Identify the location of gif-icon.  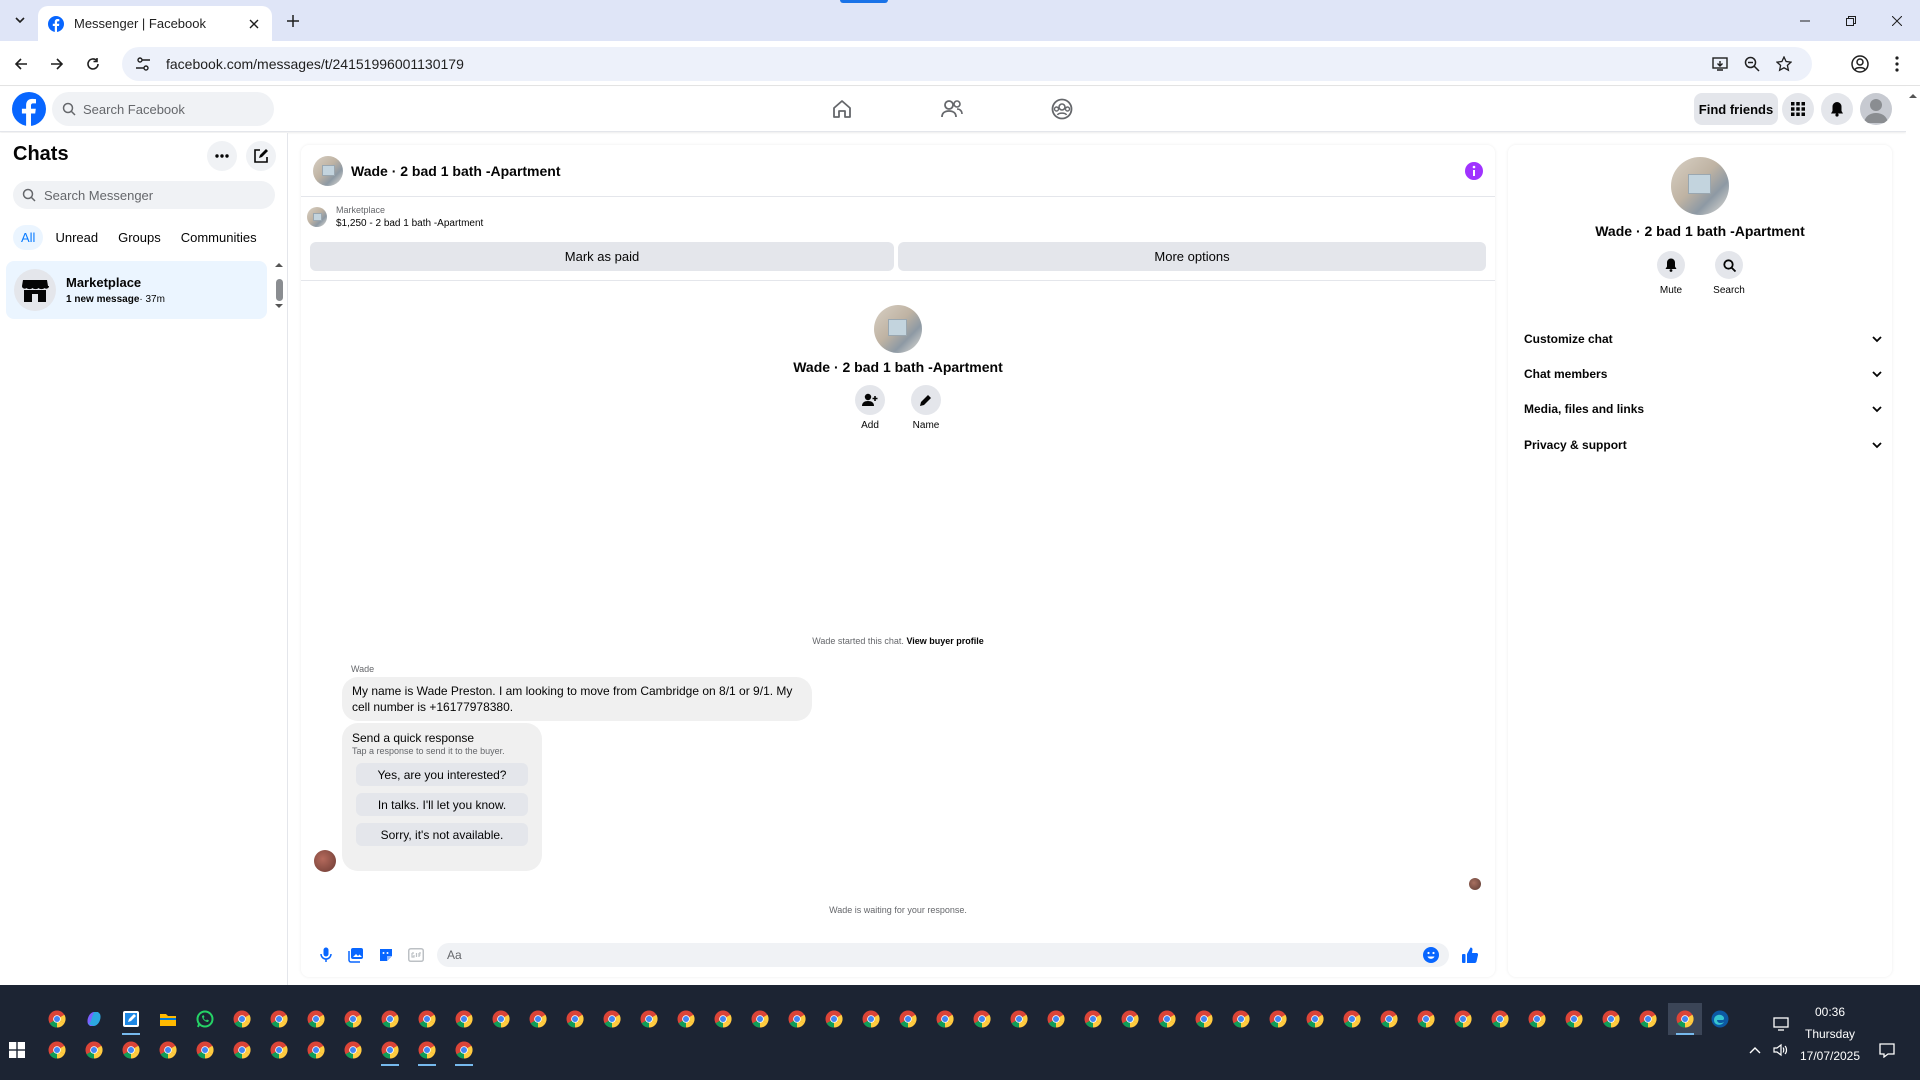
(416, 955).